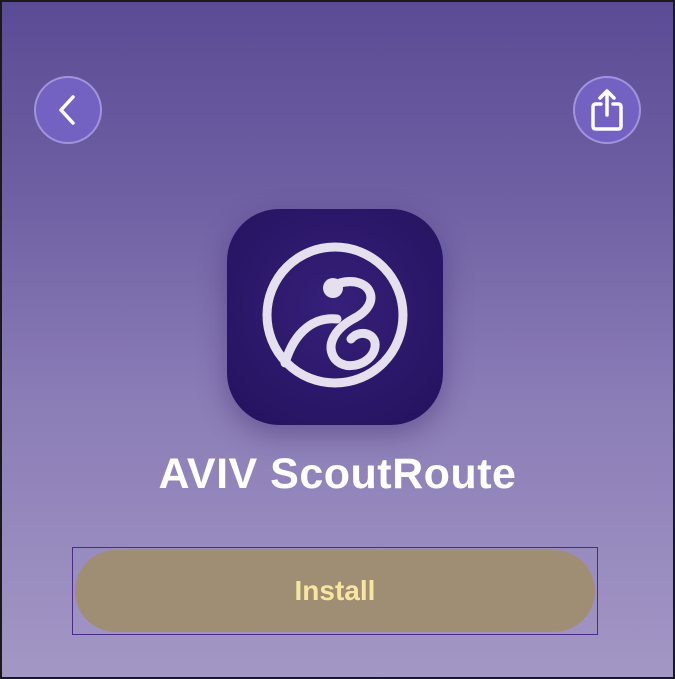 The height and width of the screenshot is (679, 675). I want to click on app-icon, so click(335, 317).